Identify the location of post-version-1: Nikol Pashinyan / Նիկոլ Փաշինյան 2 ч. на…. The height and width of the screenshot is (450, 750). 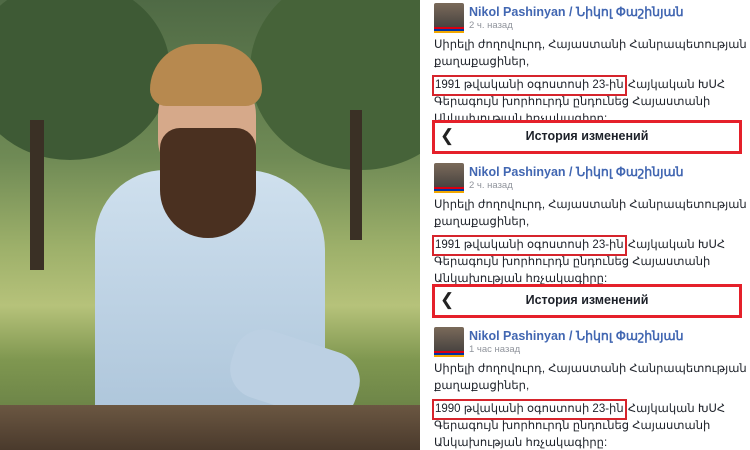
(585, 65).